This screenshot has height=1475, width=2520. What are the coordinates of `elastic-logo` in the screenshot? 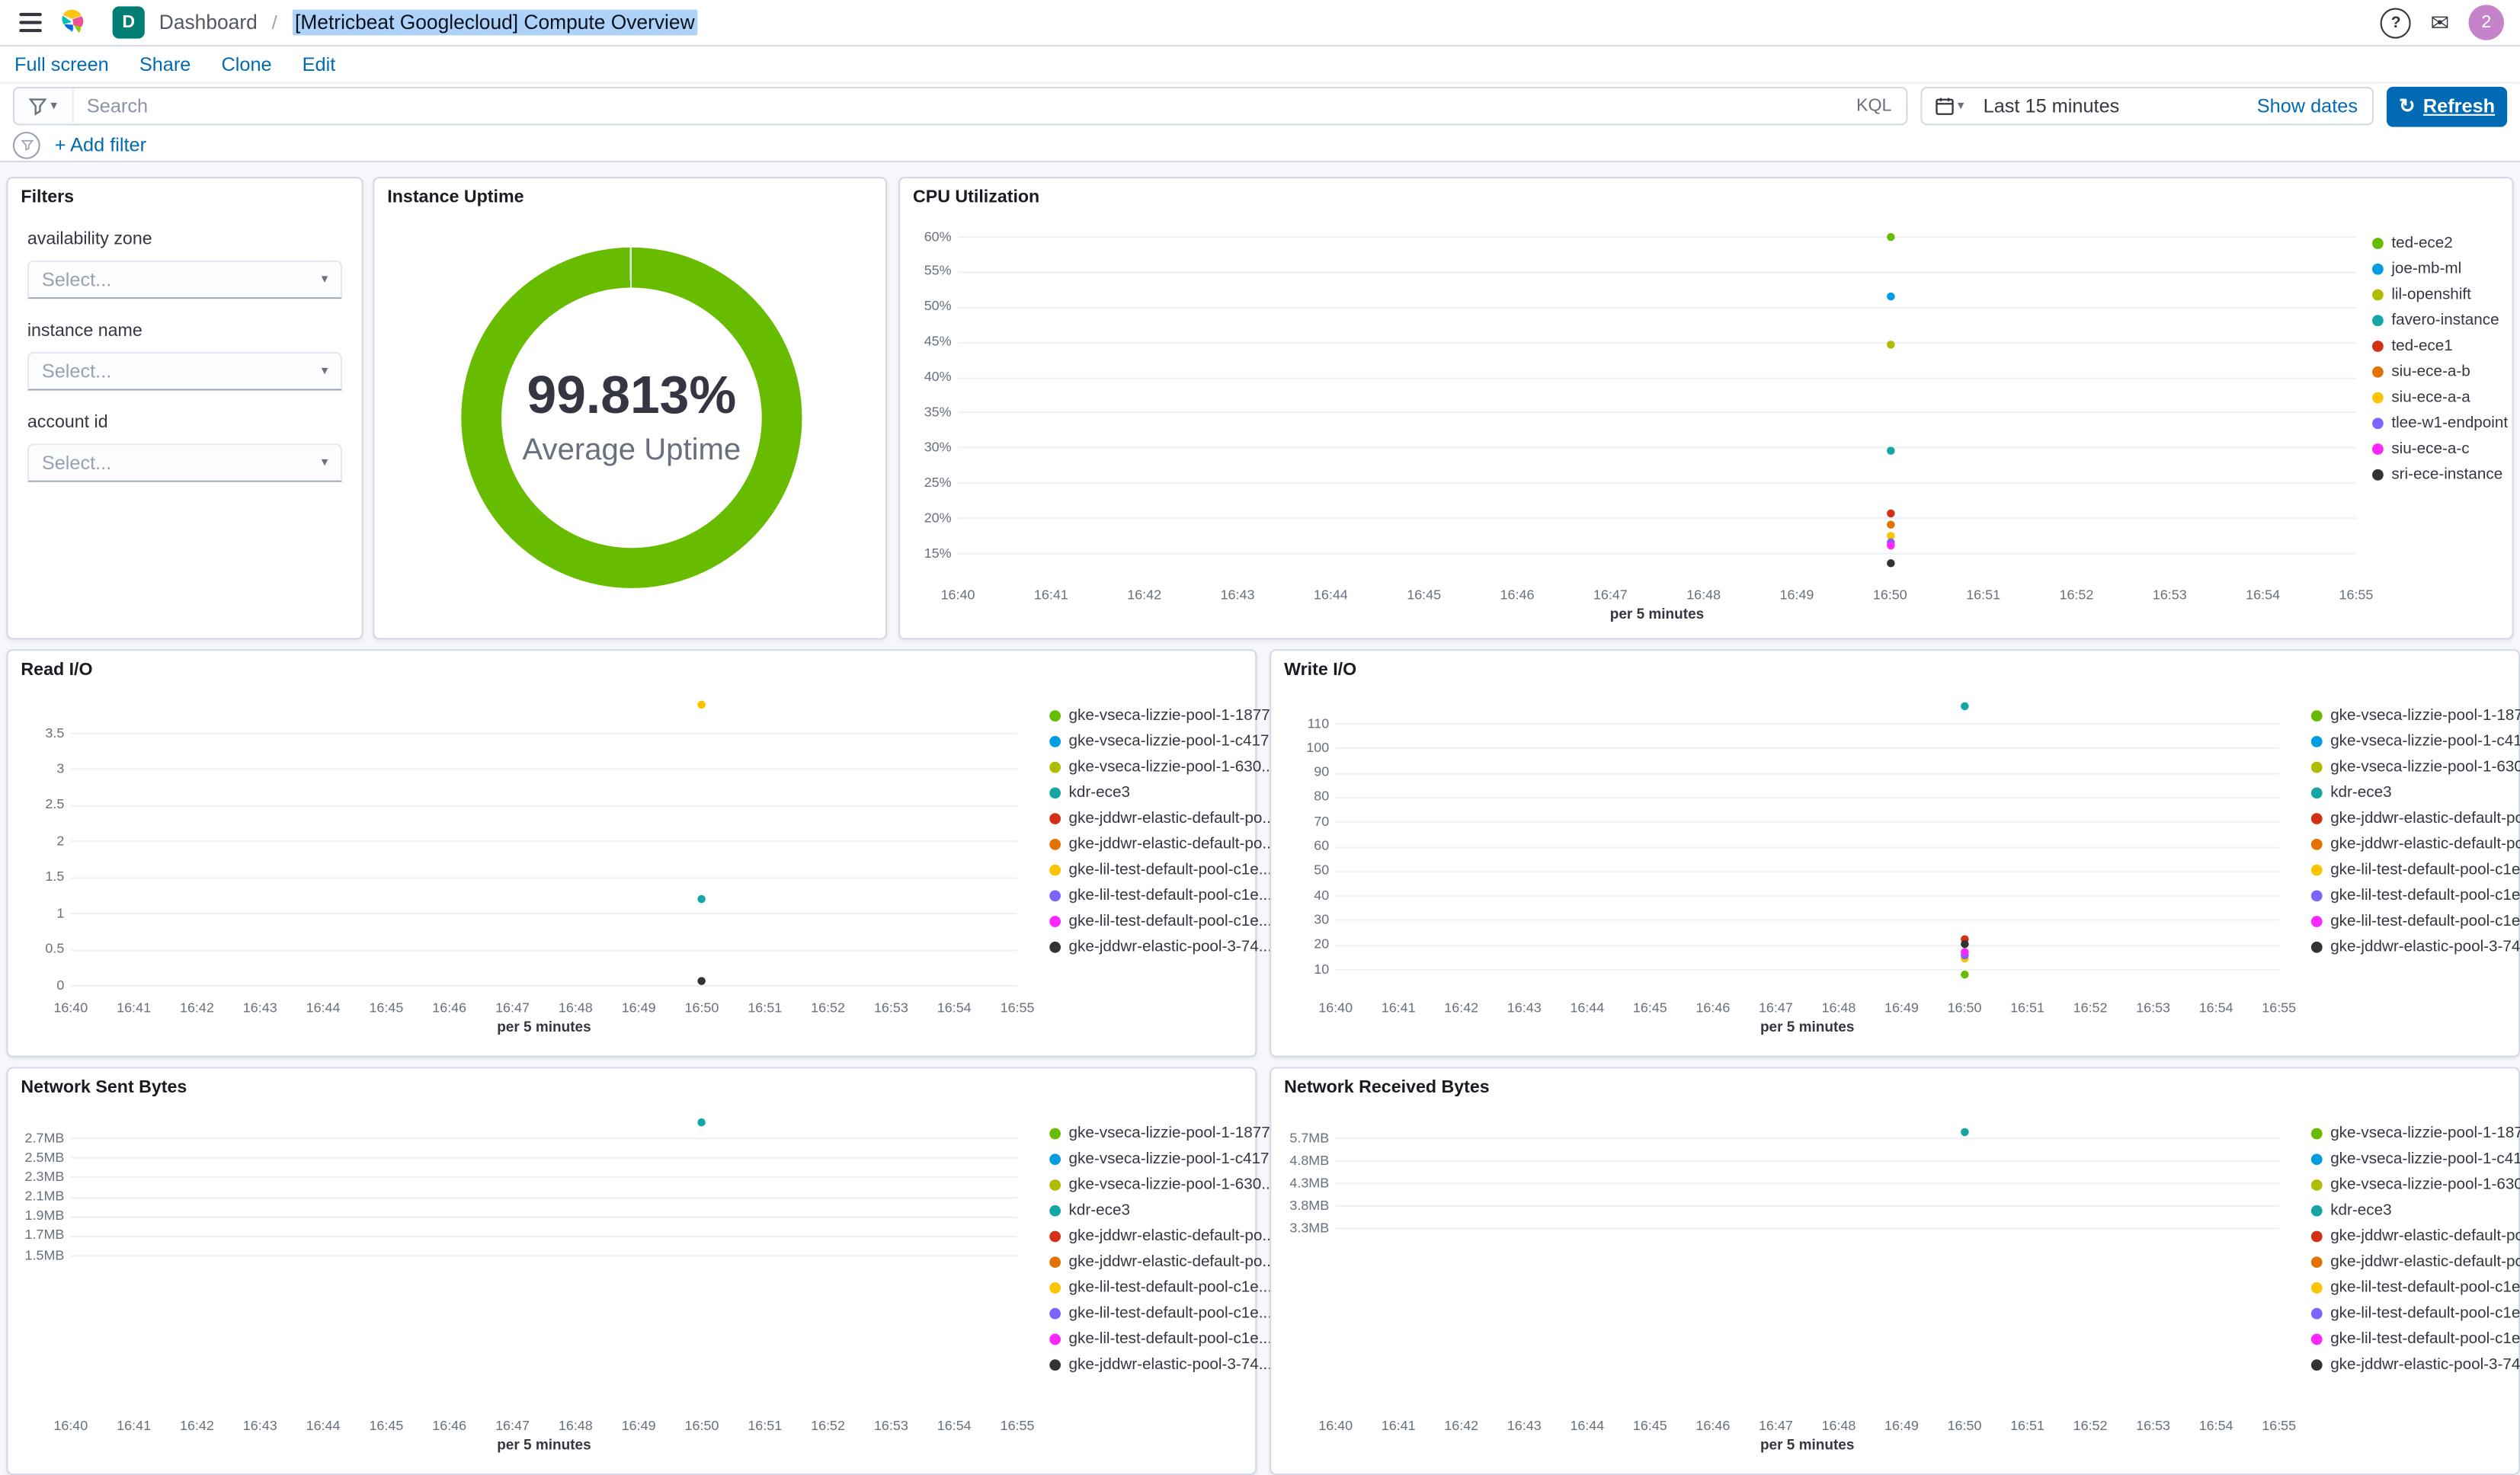 It's located at (73, 22).